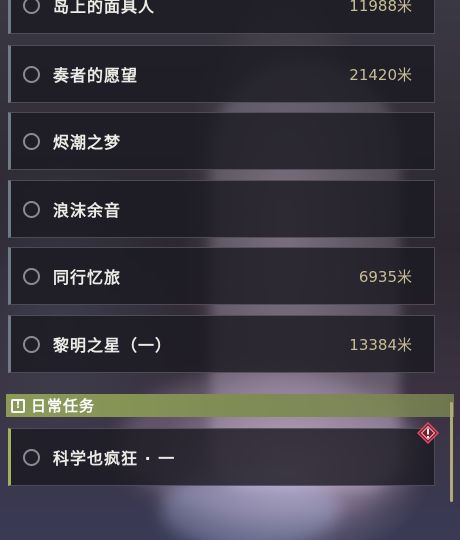  I want to click on quest-item: 岛上的面具人 11988米, so click(221, 17).